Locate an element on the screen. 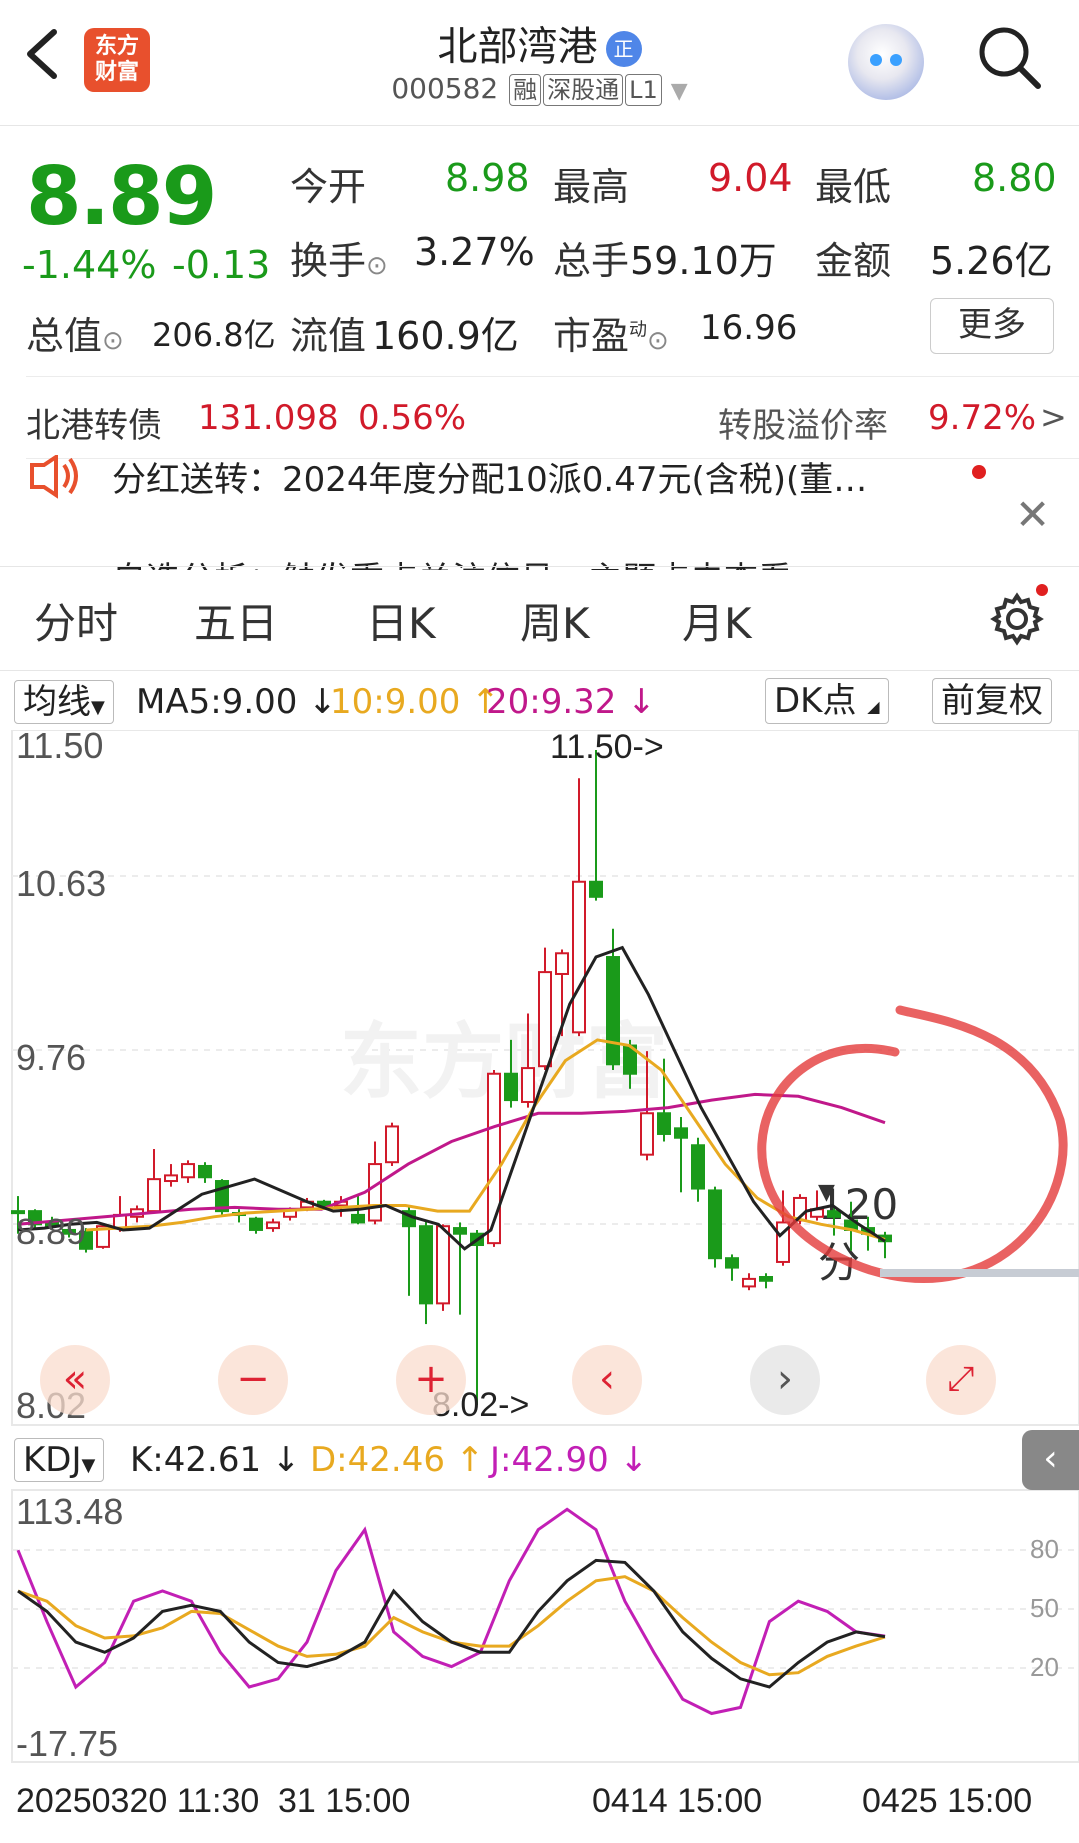  notice-second-line: 自选分析：触发重点关注信号，主题点击查看 is located at coordinates (539, 561).